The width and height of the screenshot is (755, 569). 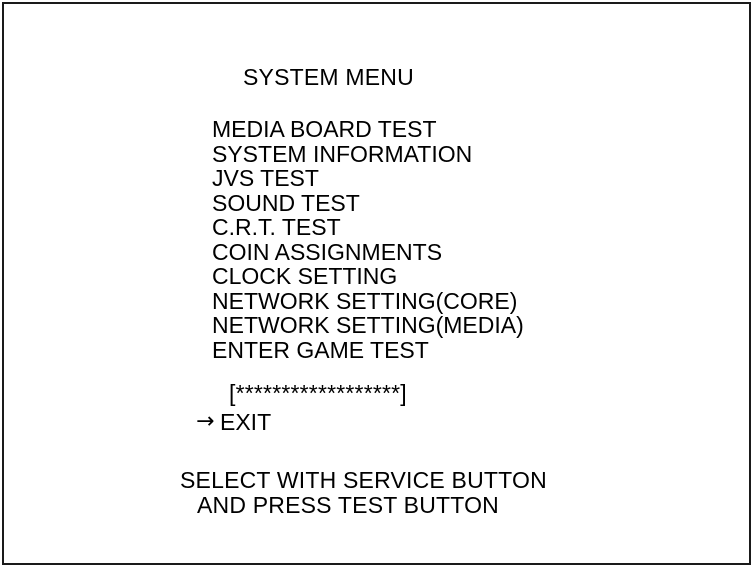 What do you see at coordinates (363, 480) in the screenshot?
I see `instruction-line-1: SELECT WITH SERVICE BUTTON` at bounding box center [363, 480].